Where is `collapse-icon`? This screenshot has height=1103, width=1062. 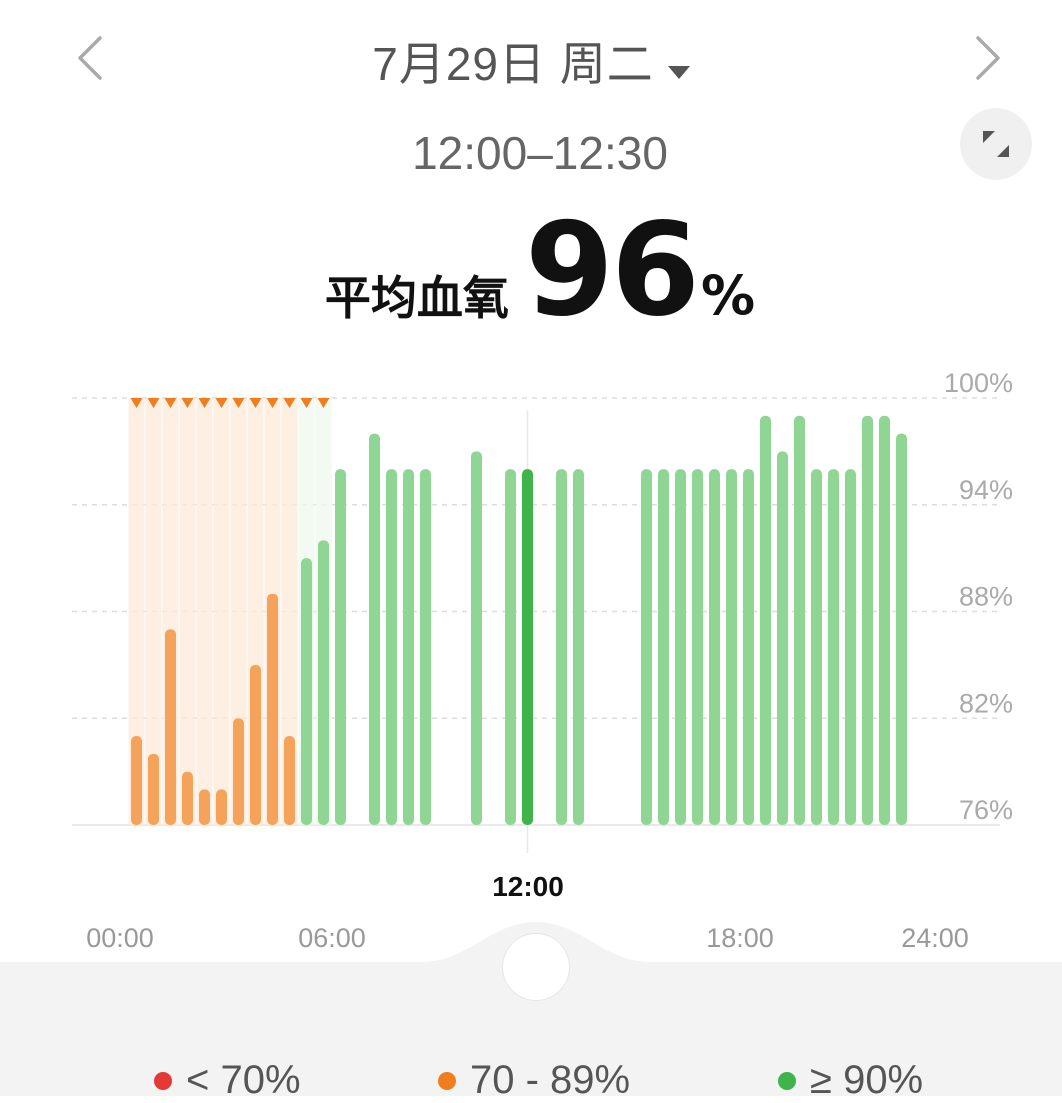
collapse-icon is located at coordinates (996, 144).